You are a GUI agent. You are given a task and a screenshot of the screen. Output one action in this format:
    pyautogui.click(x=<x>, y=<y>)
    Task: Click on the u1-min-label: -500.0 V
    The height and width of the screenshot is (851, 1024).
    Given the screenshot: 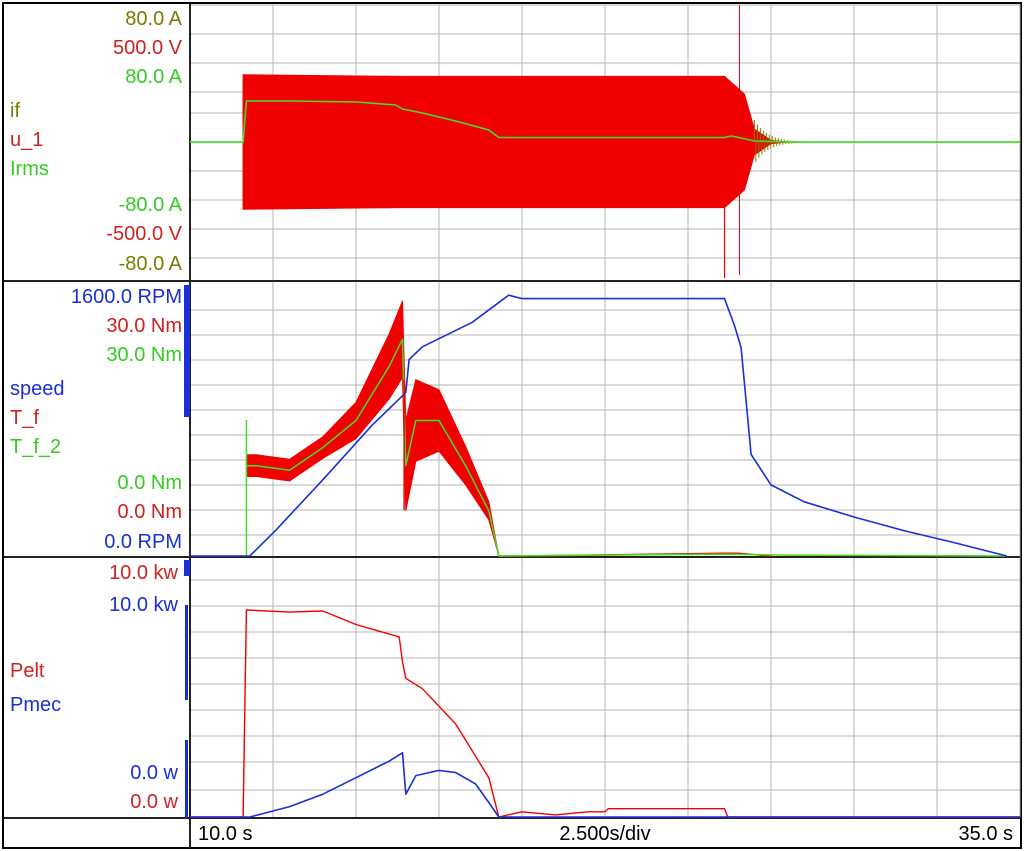 What is the action you would take?
    pyautogui.click(x=144, y=234)
    